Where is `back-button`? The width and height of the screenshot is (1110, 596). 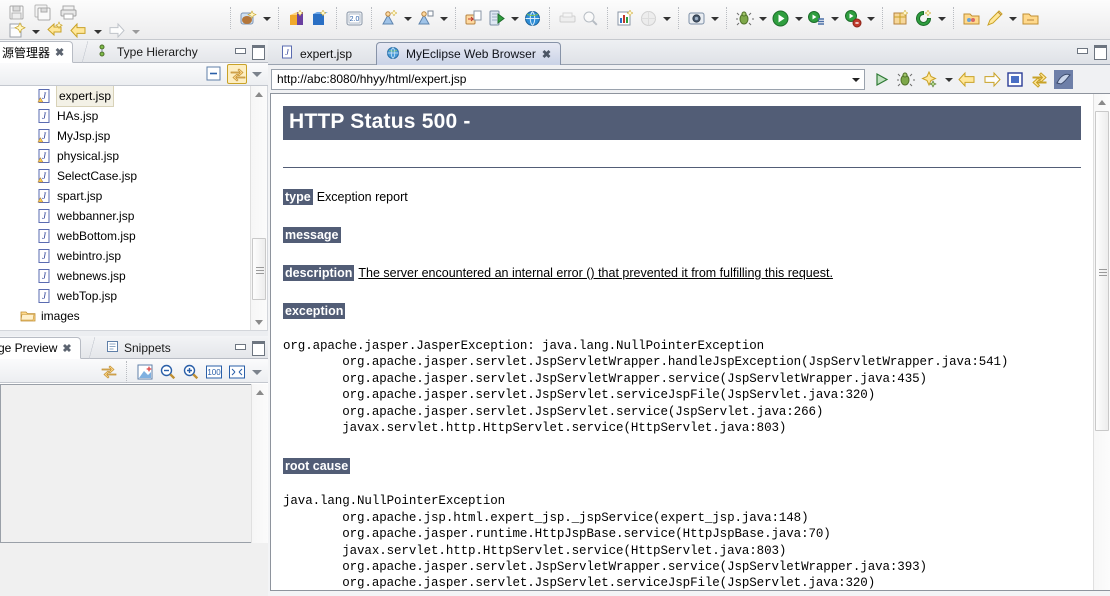
back-button is located at coordinates (967, 79).